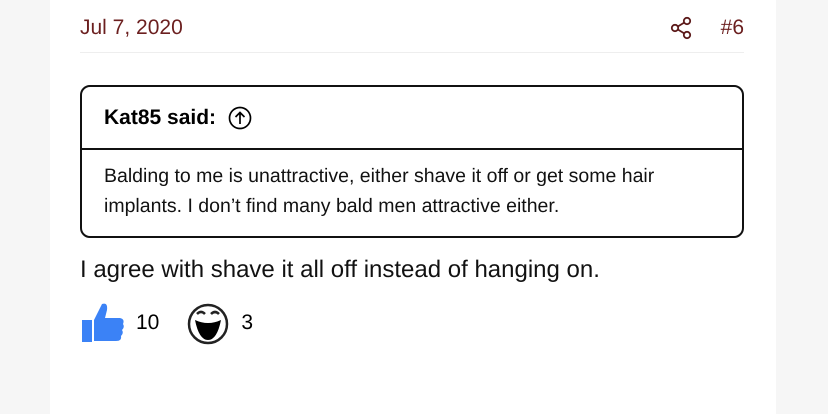 This screenshot has height=414, width=828. I want to click on reaction-count: 10, so click(148, 322).